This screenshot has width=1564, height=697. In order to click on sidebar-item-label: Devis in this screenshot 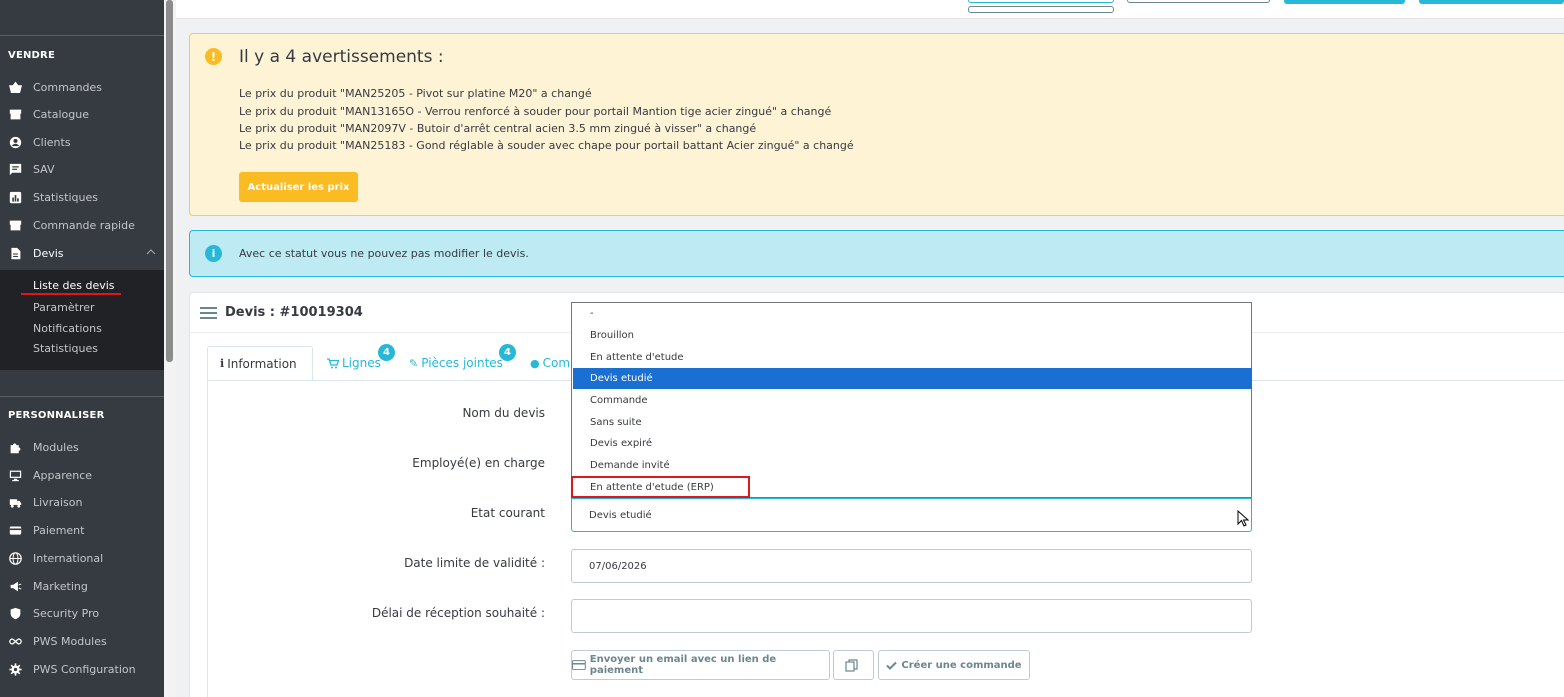, I will do `click(48, 253)`.